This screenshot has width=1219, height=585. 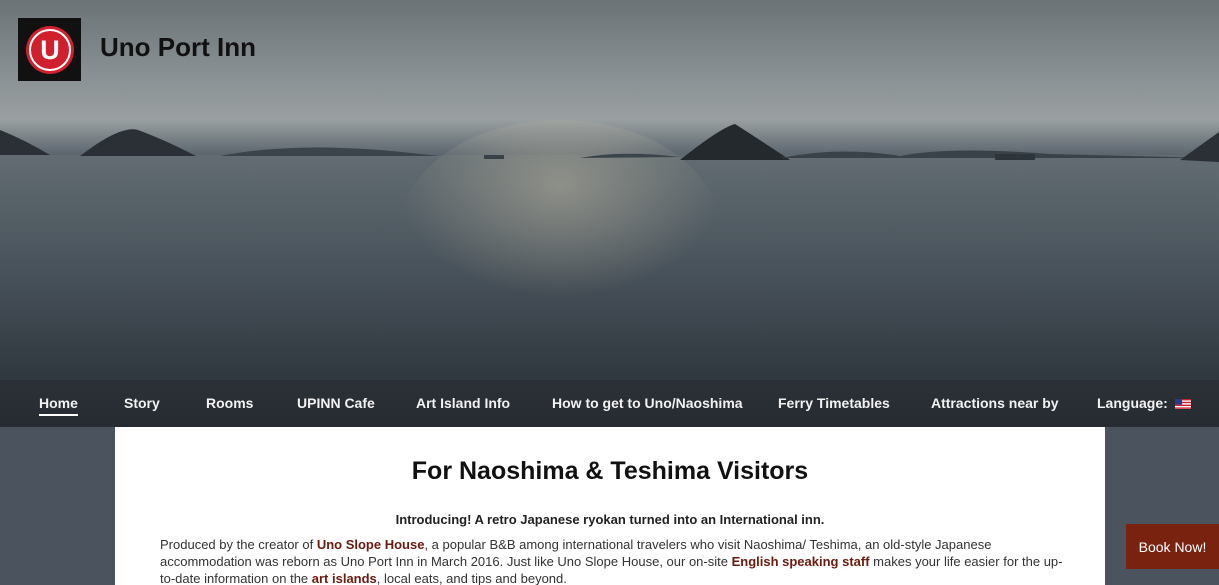 I want to click on nav-language-label: Language:, so click(x=1132, y=403).